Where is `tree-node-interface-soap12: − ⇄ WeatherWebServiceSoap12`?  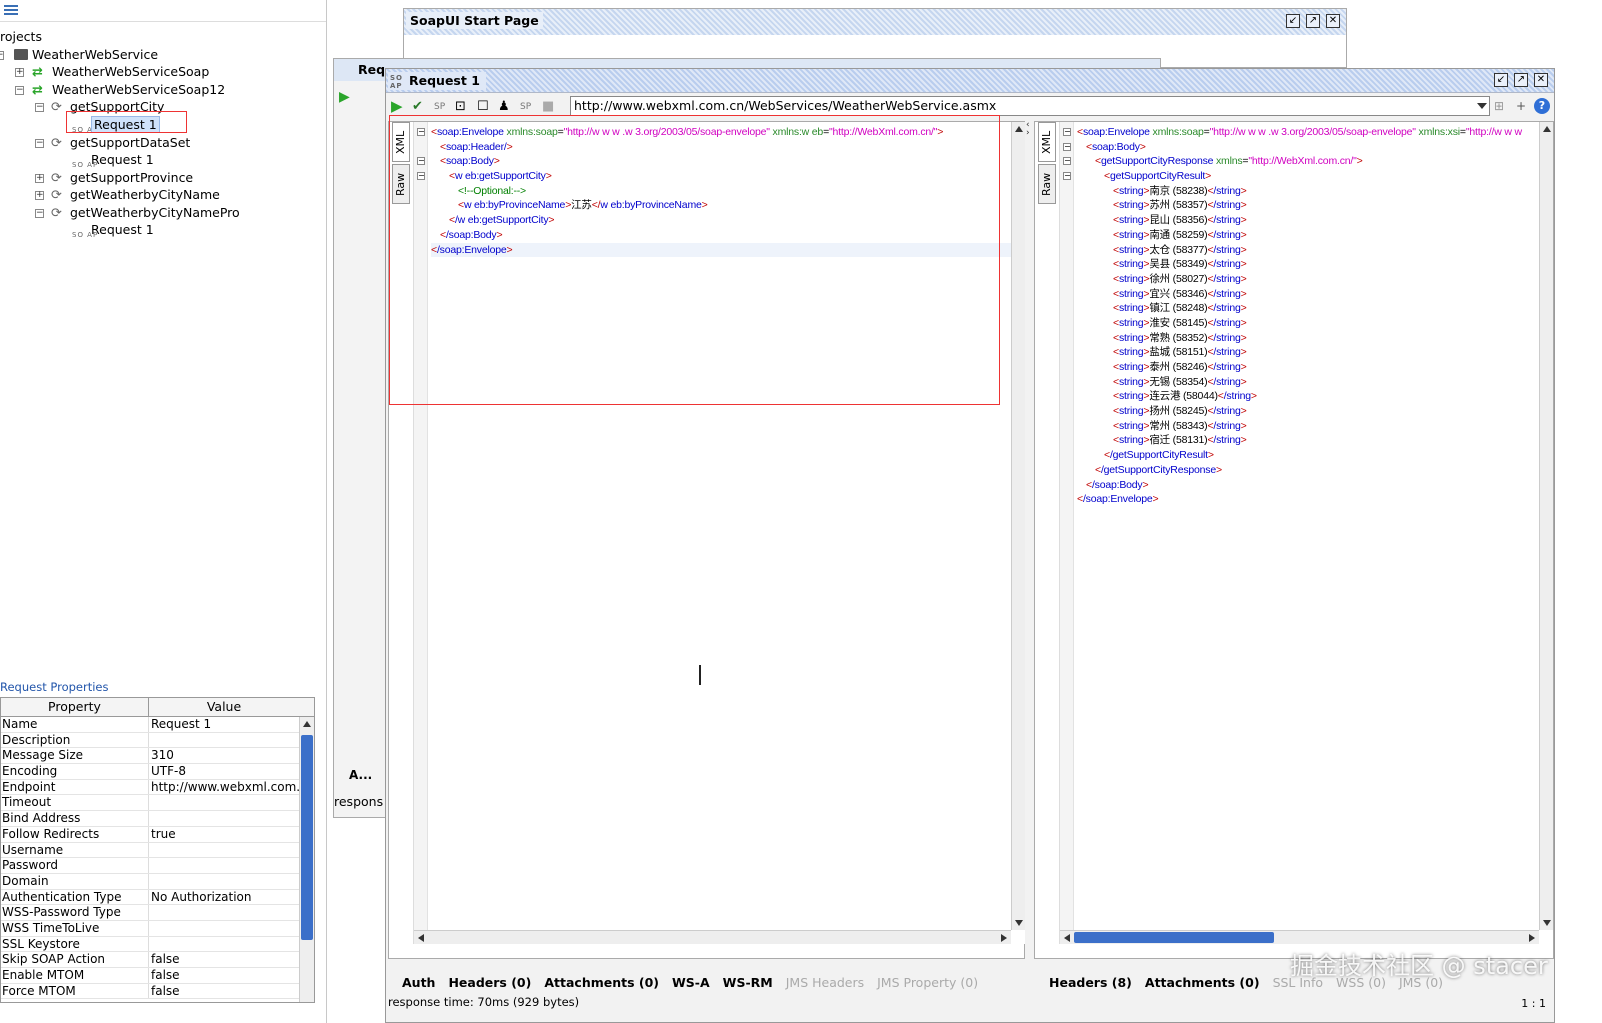 tree-node-interface-soap12: − ⇄ WeatherWebServiceSoap12 is located at coordinates (120, 90).